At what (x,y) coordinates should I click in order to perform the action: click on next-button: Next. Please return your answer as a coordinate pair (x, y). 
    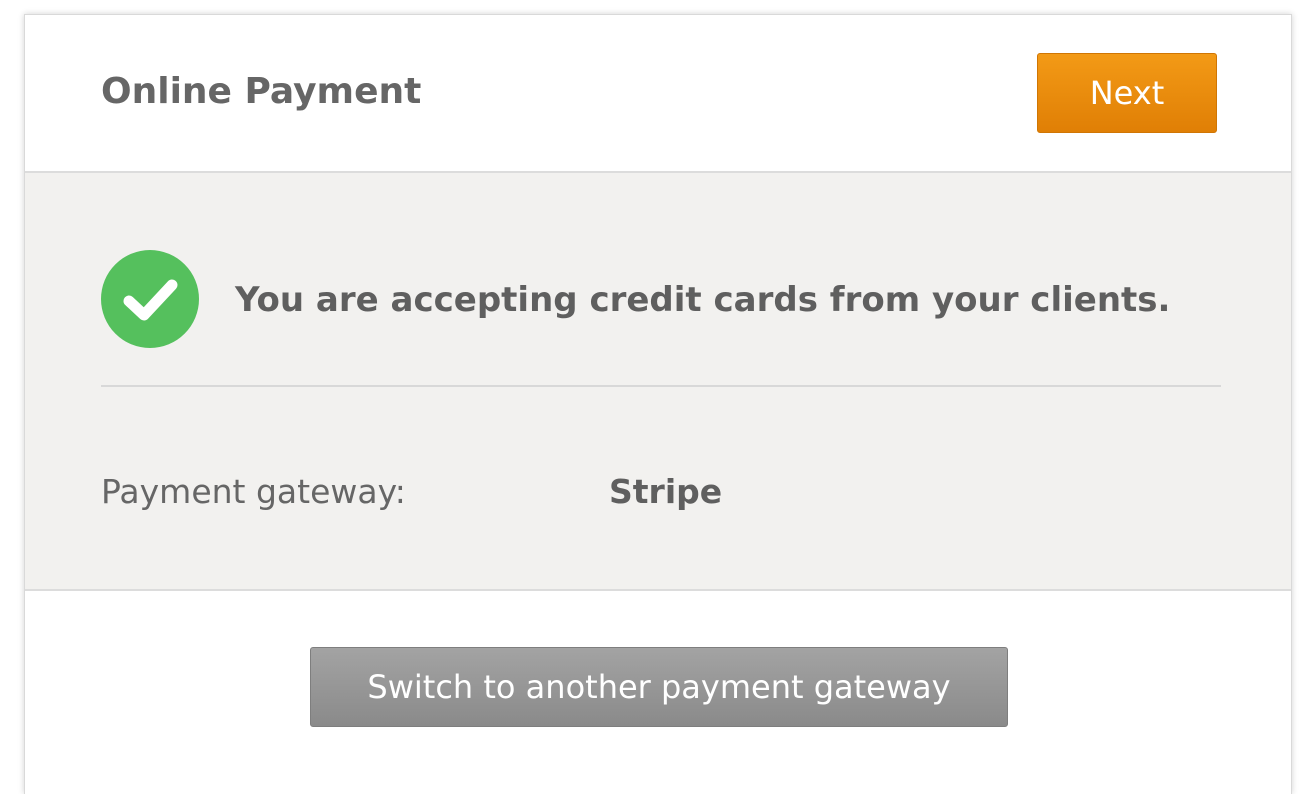
    Looking at the image, I should click on (1127, 93).